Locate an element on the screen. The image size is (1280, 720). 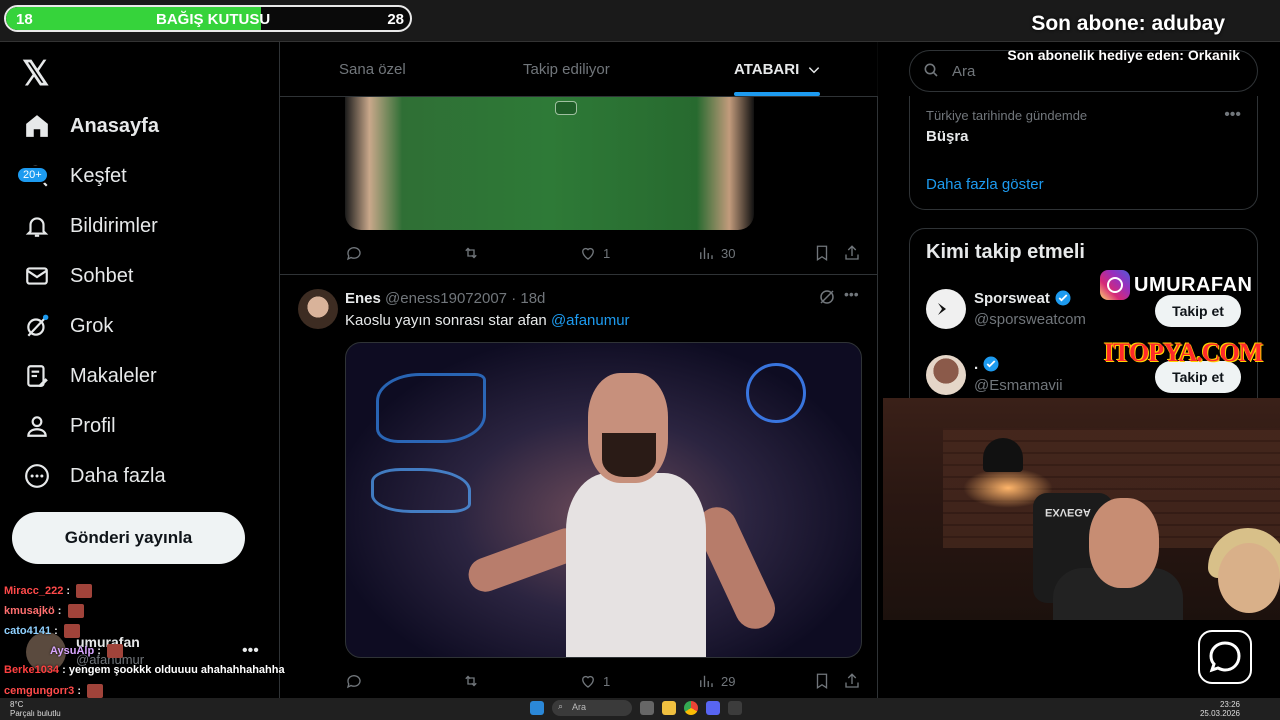
discord-icon is located at coordinates (713, 708).